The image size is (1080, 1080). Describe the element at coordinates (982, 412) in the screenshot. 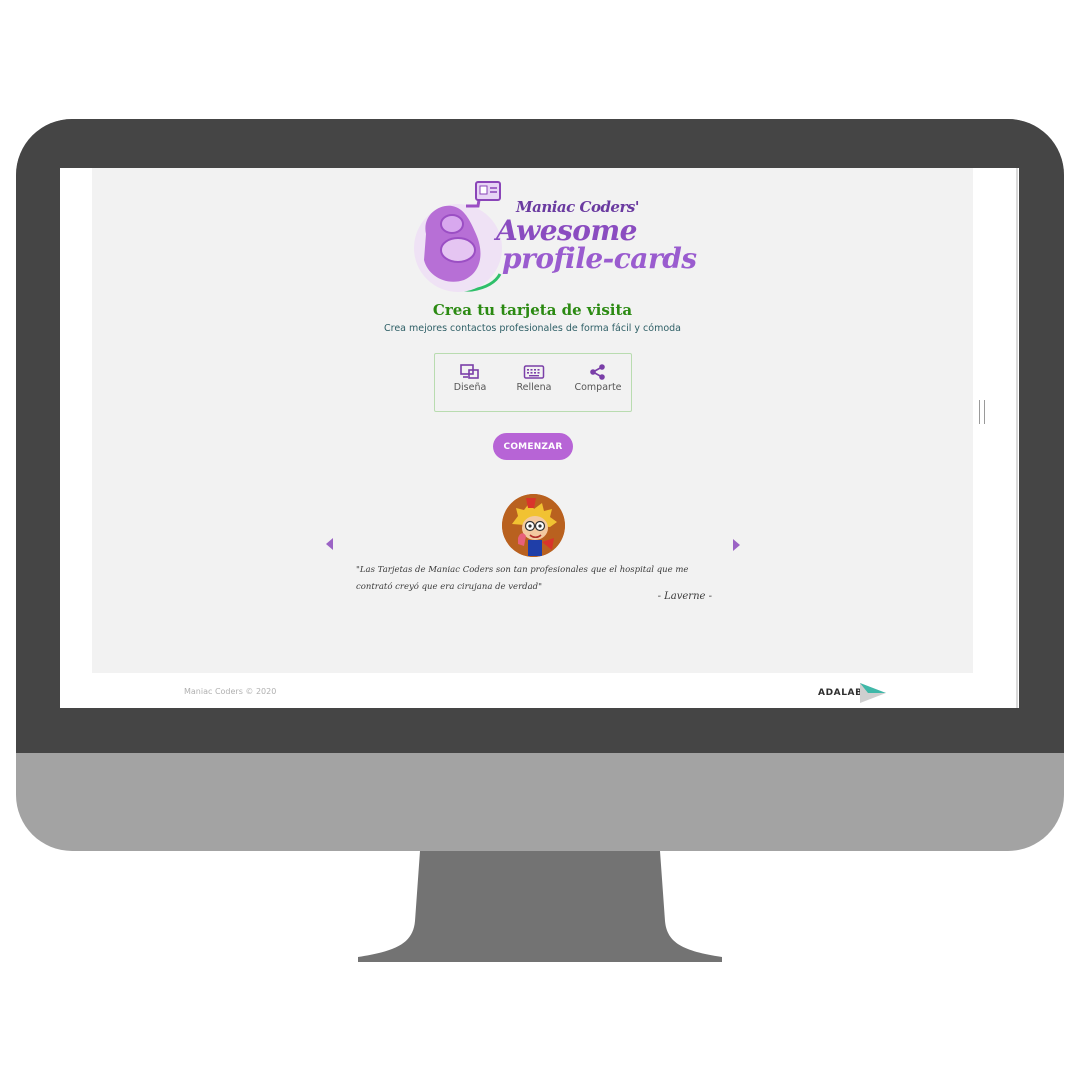

I see `scrollbar-grip` at that location.